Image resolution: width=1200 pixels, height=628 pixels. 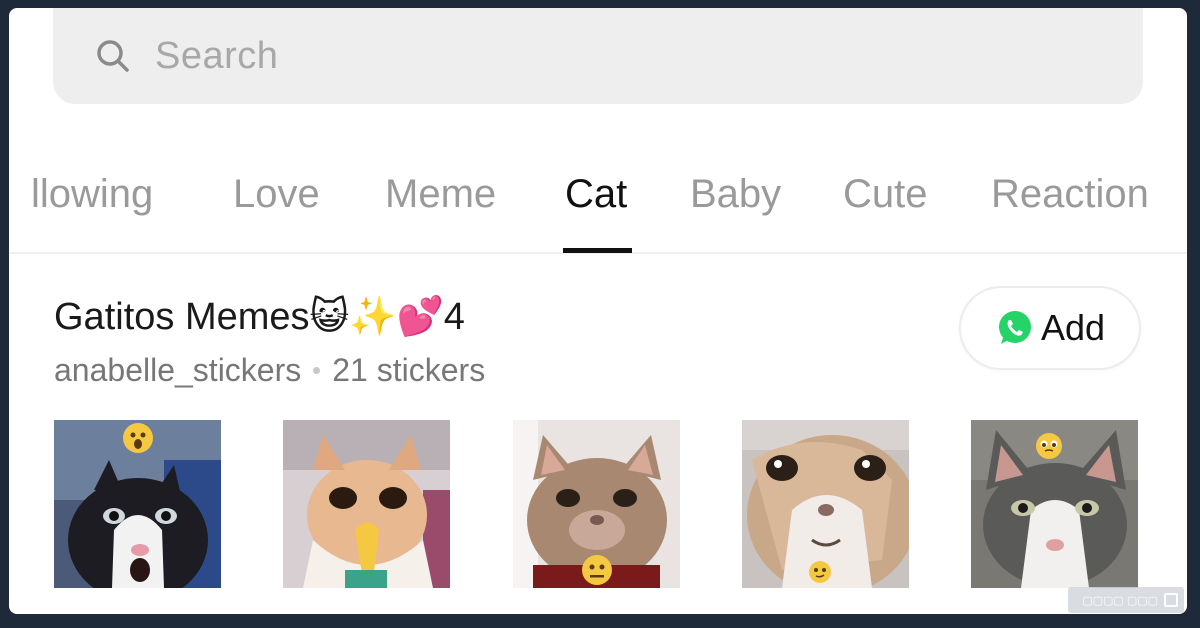 I want to click on tab-reaction: Reaction, so click(x=1070, y=194).